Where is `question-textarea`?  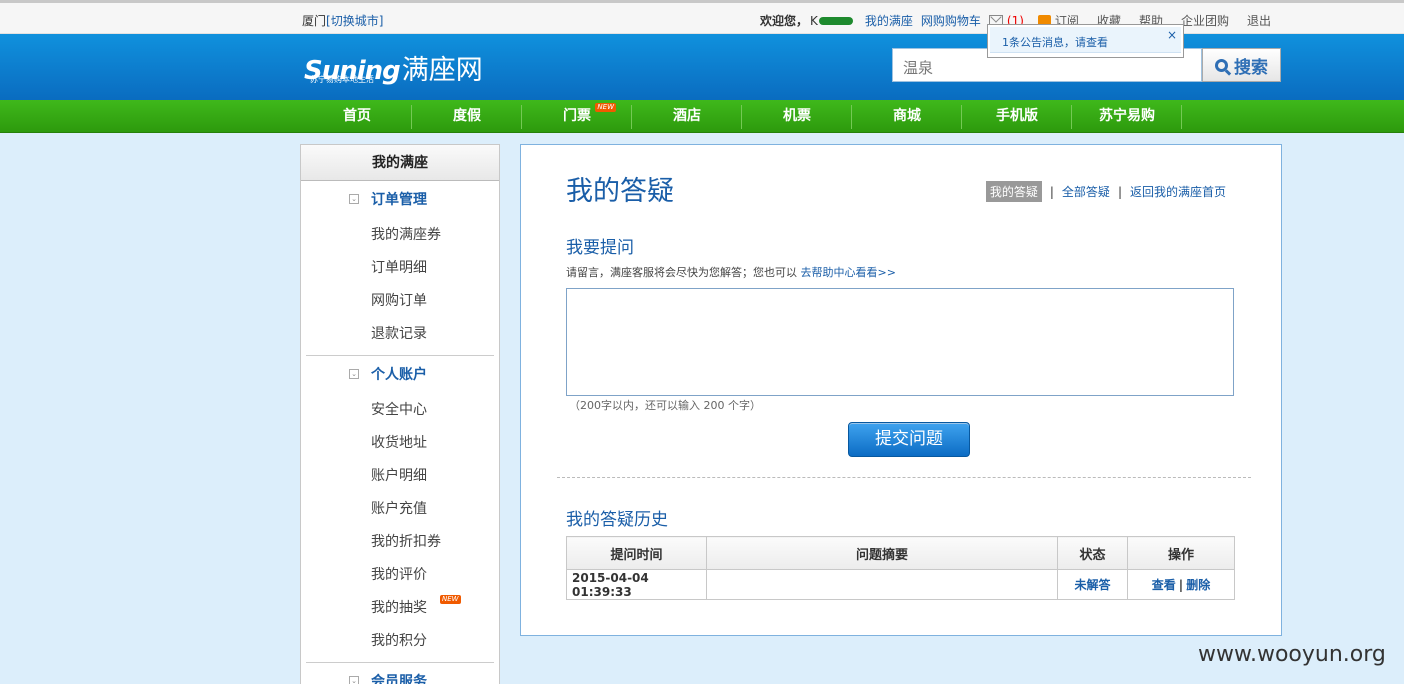
question-textarea is located at coordinates (900, 342).